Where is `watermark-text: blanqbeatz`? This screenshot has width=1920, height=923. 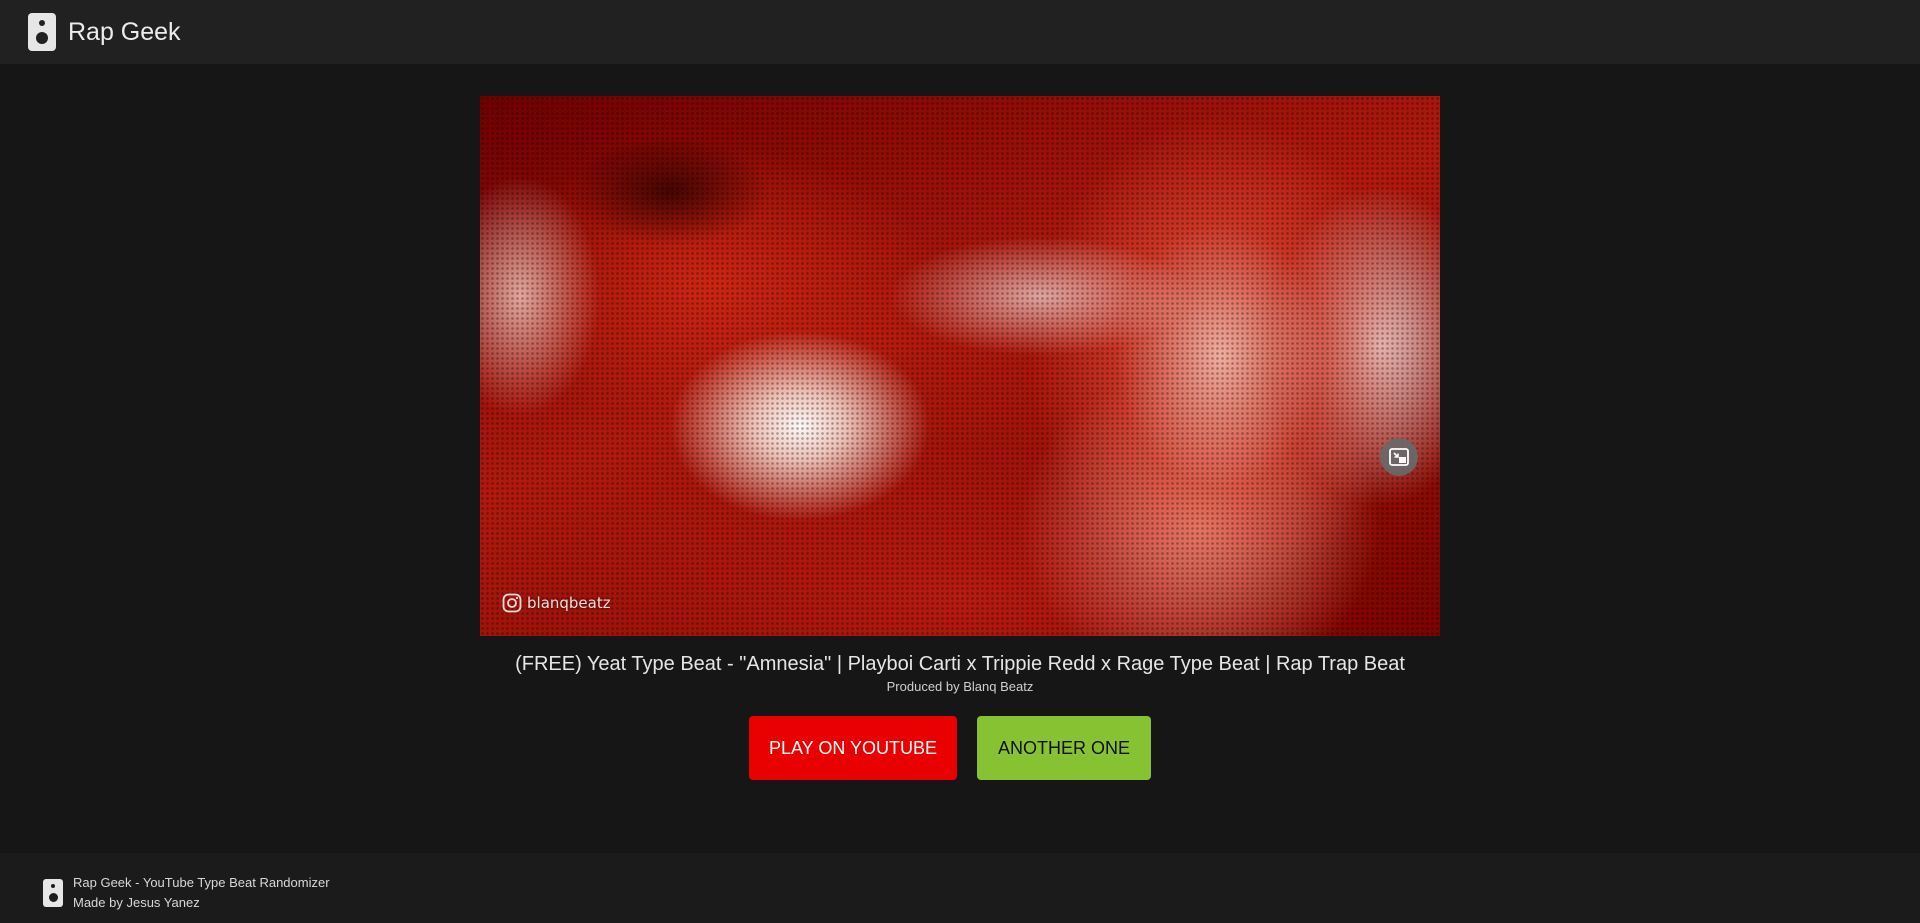
watermark-text: blanqbeatz is located at coordinates (569, 603).